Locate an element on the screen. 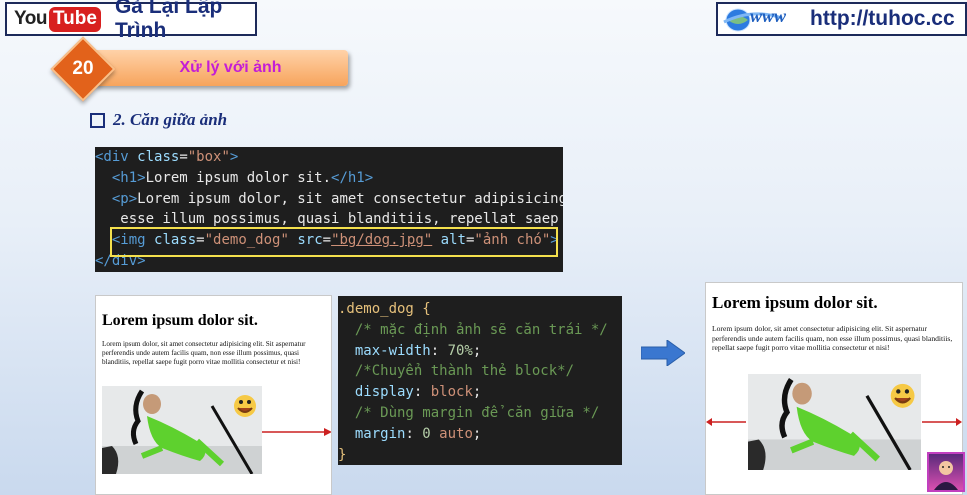 The width and height of the screenshot is (967, 495). red-arrow-left-icon is located at coordinates (726, 422).